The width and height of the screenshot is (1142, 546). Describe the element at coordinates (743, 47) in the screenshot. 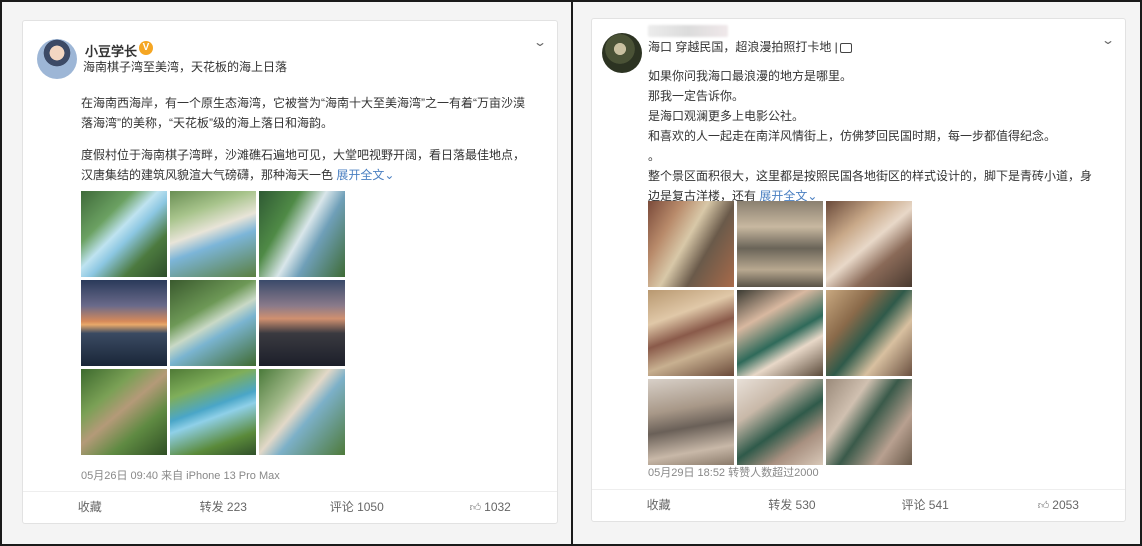

I see `post-title-text: 海口 穿越民国，超浪漫拍照打卡地 |` at that location.